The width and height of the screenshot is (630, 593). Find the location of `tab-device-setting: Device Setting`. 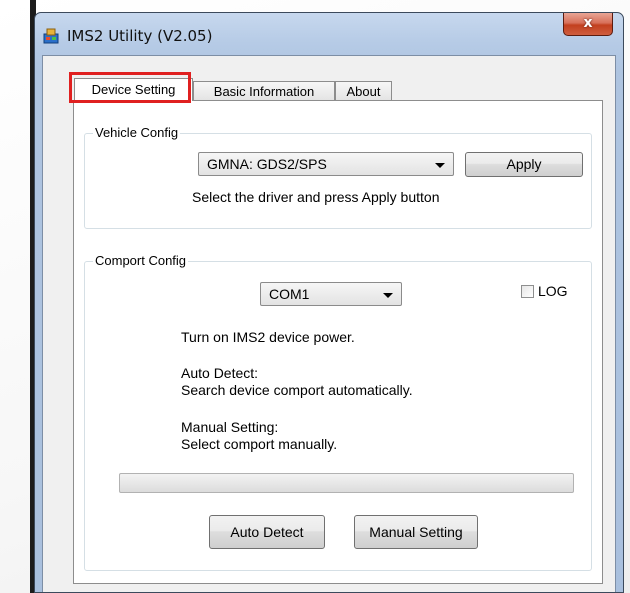

tab-device-setting: Device Setting is located at coordinates (133, 89).